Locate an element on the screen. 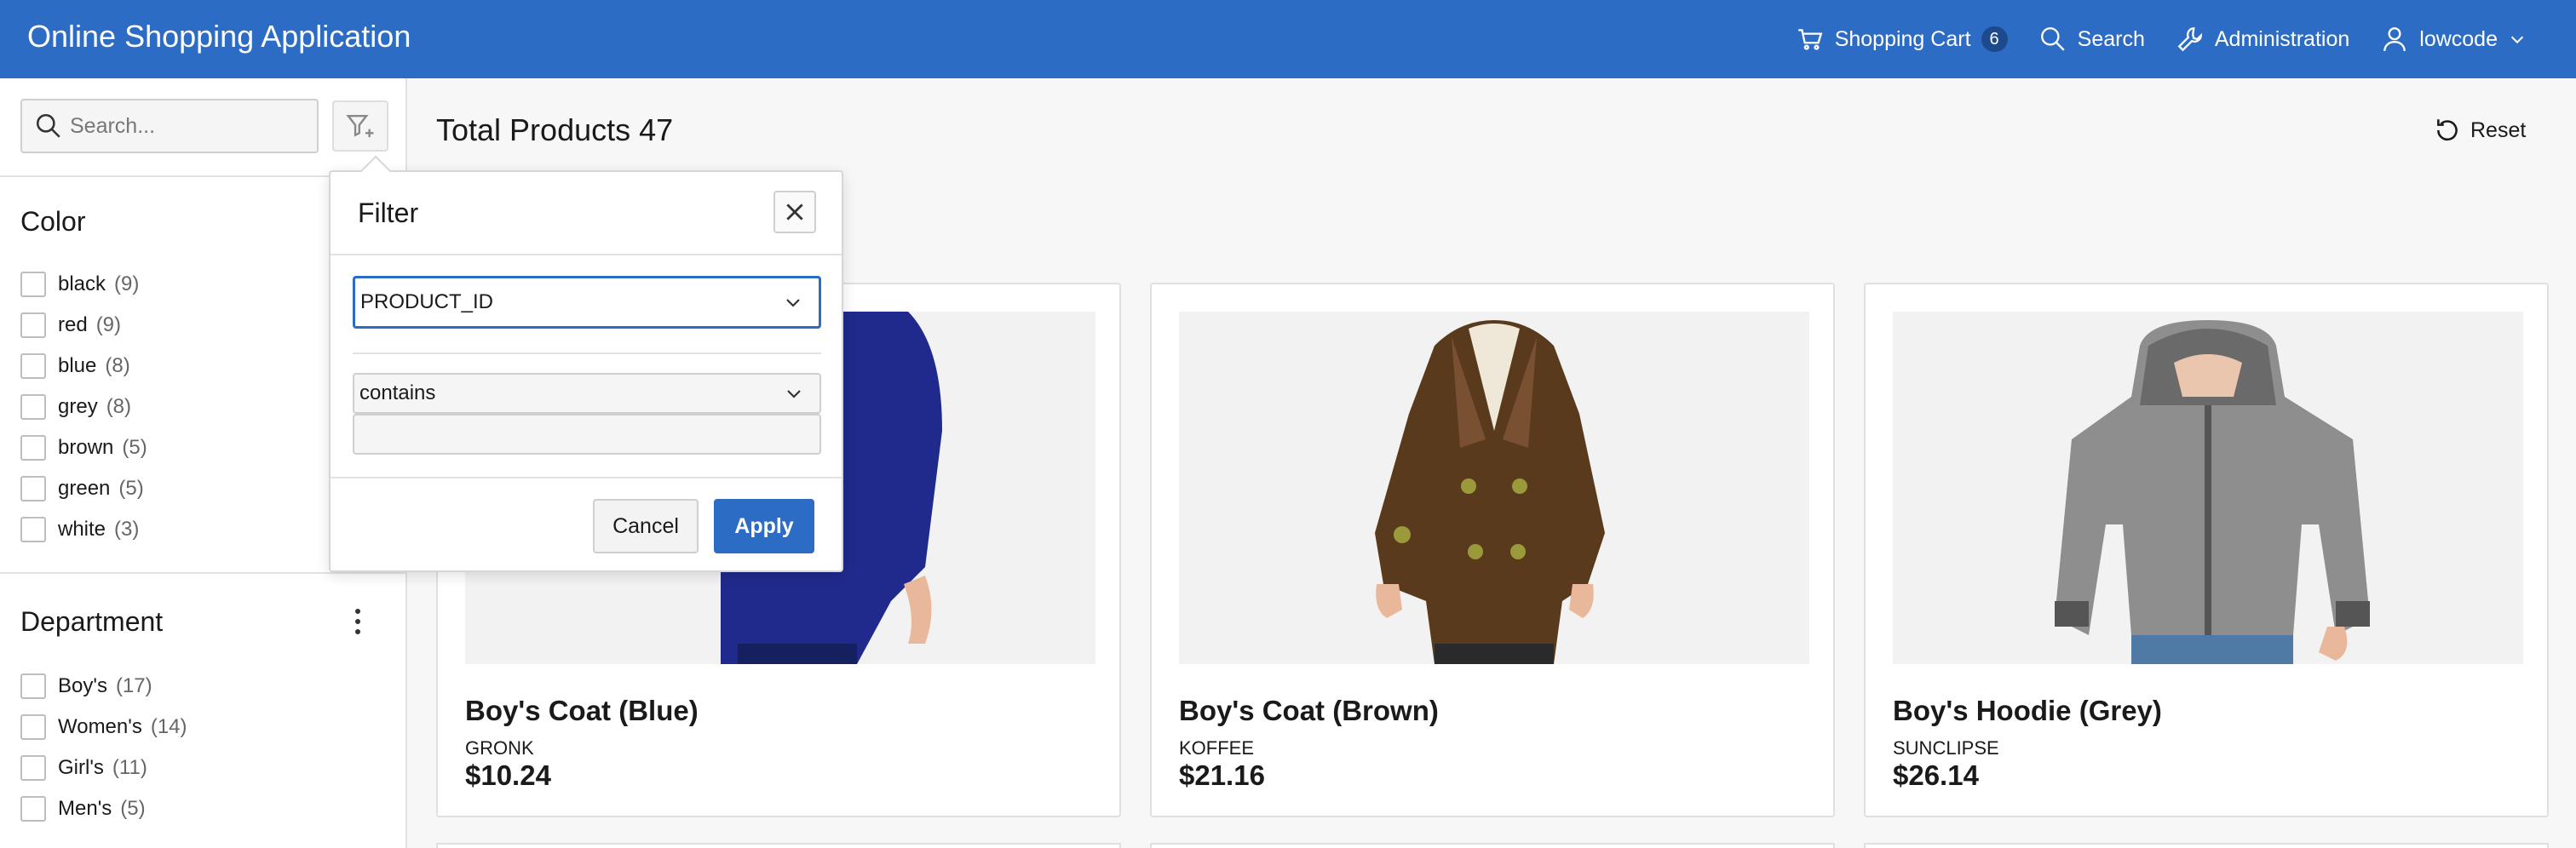 This screenshot has width=2576, height=848. nav-admin-label: Administration is located at coordinates (2282, 39).